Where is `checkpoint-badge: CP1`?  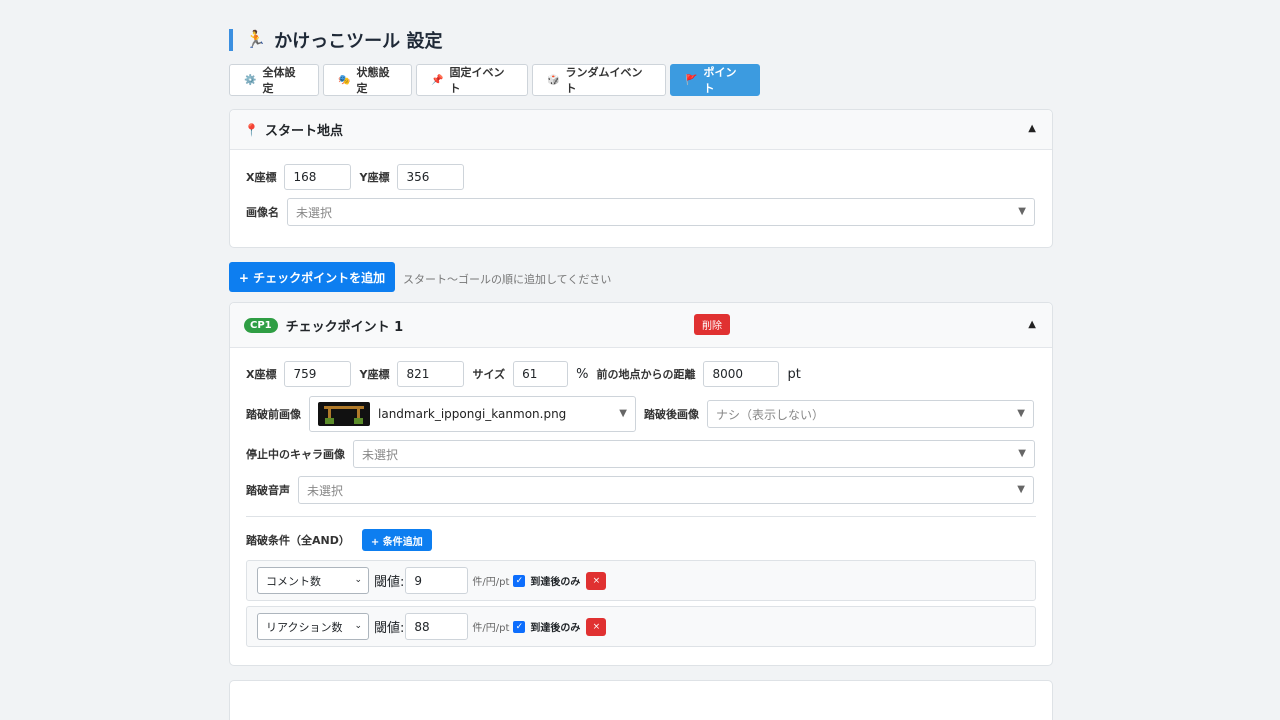
checkpoint-badge: CP1 is located at coordinates (261, 325).